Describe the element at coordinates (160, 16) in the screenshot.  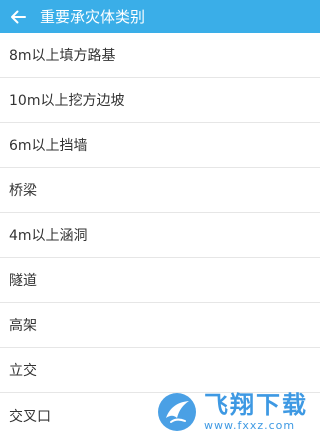
I see `app-bar: 重要承灾体类别` at that location.